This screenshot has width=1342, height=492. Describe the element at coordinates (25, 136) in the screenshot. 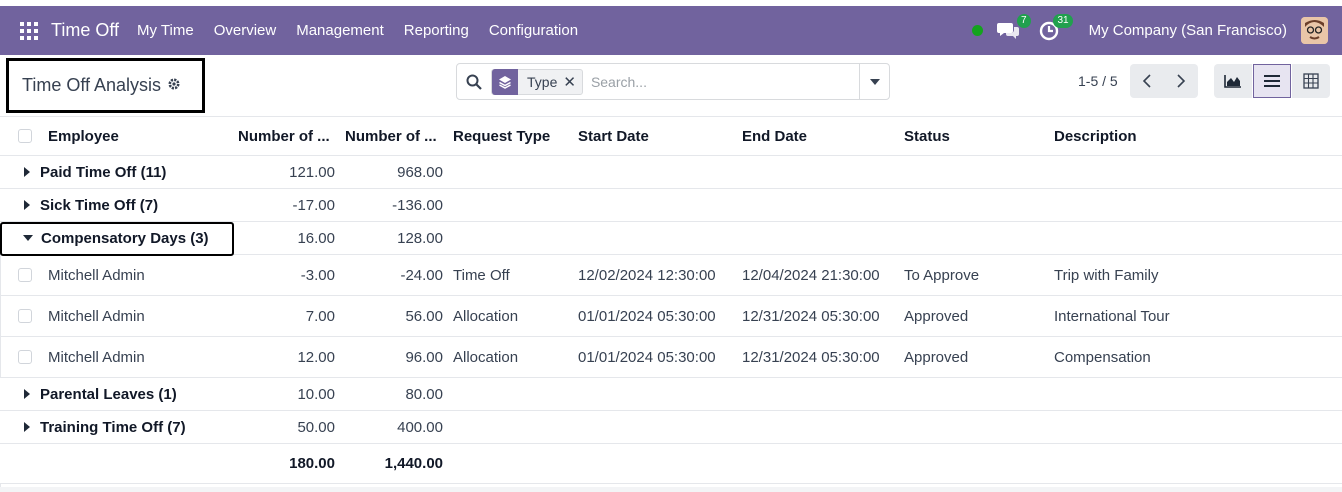

I see `select-all-checkbox` at that location.